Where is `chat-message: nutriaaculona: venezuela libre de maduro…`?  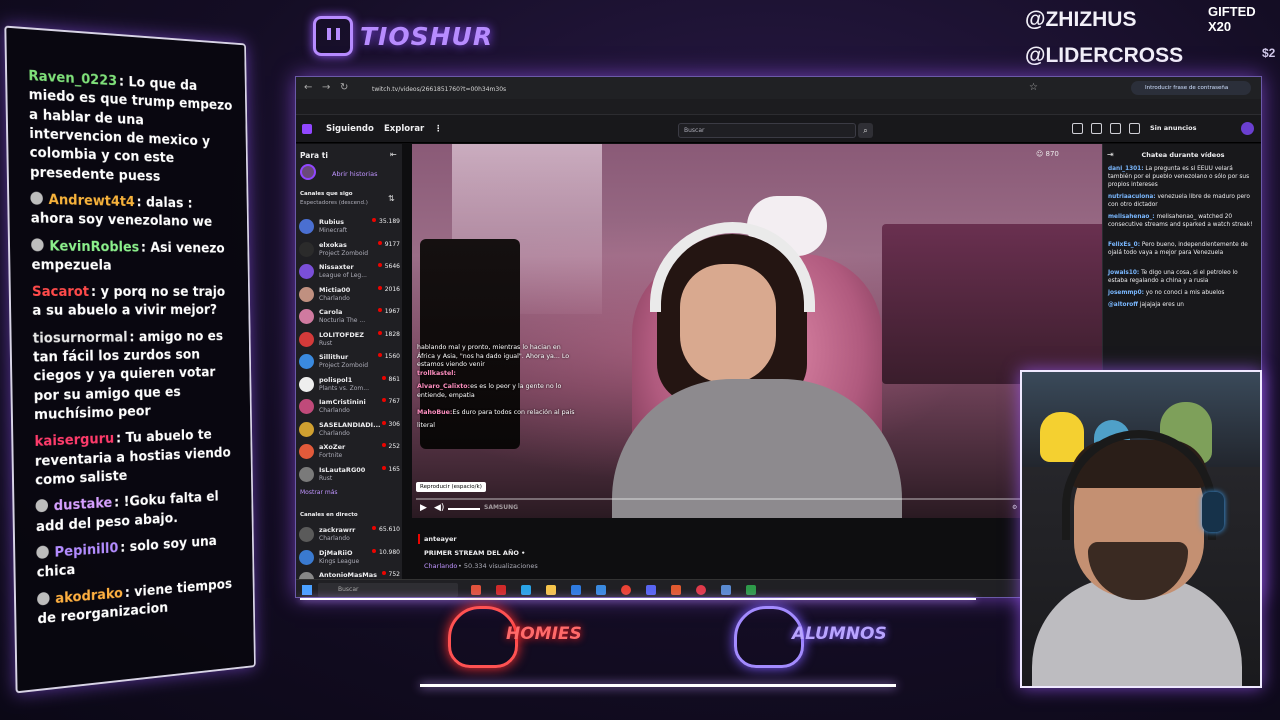
chat-message: nutriaaculona: venezuela libre de maduro… is located at coordinates (1183, 202).